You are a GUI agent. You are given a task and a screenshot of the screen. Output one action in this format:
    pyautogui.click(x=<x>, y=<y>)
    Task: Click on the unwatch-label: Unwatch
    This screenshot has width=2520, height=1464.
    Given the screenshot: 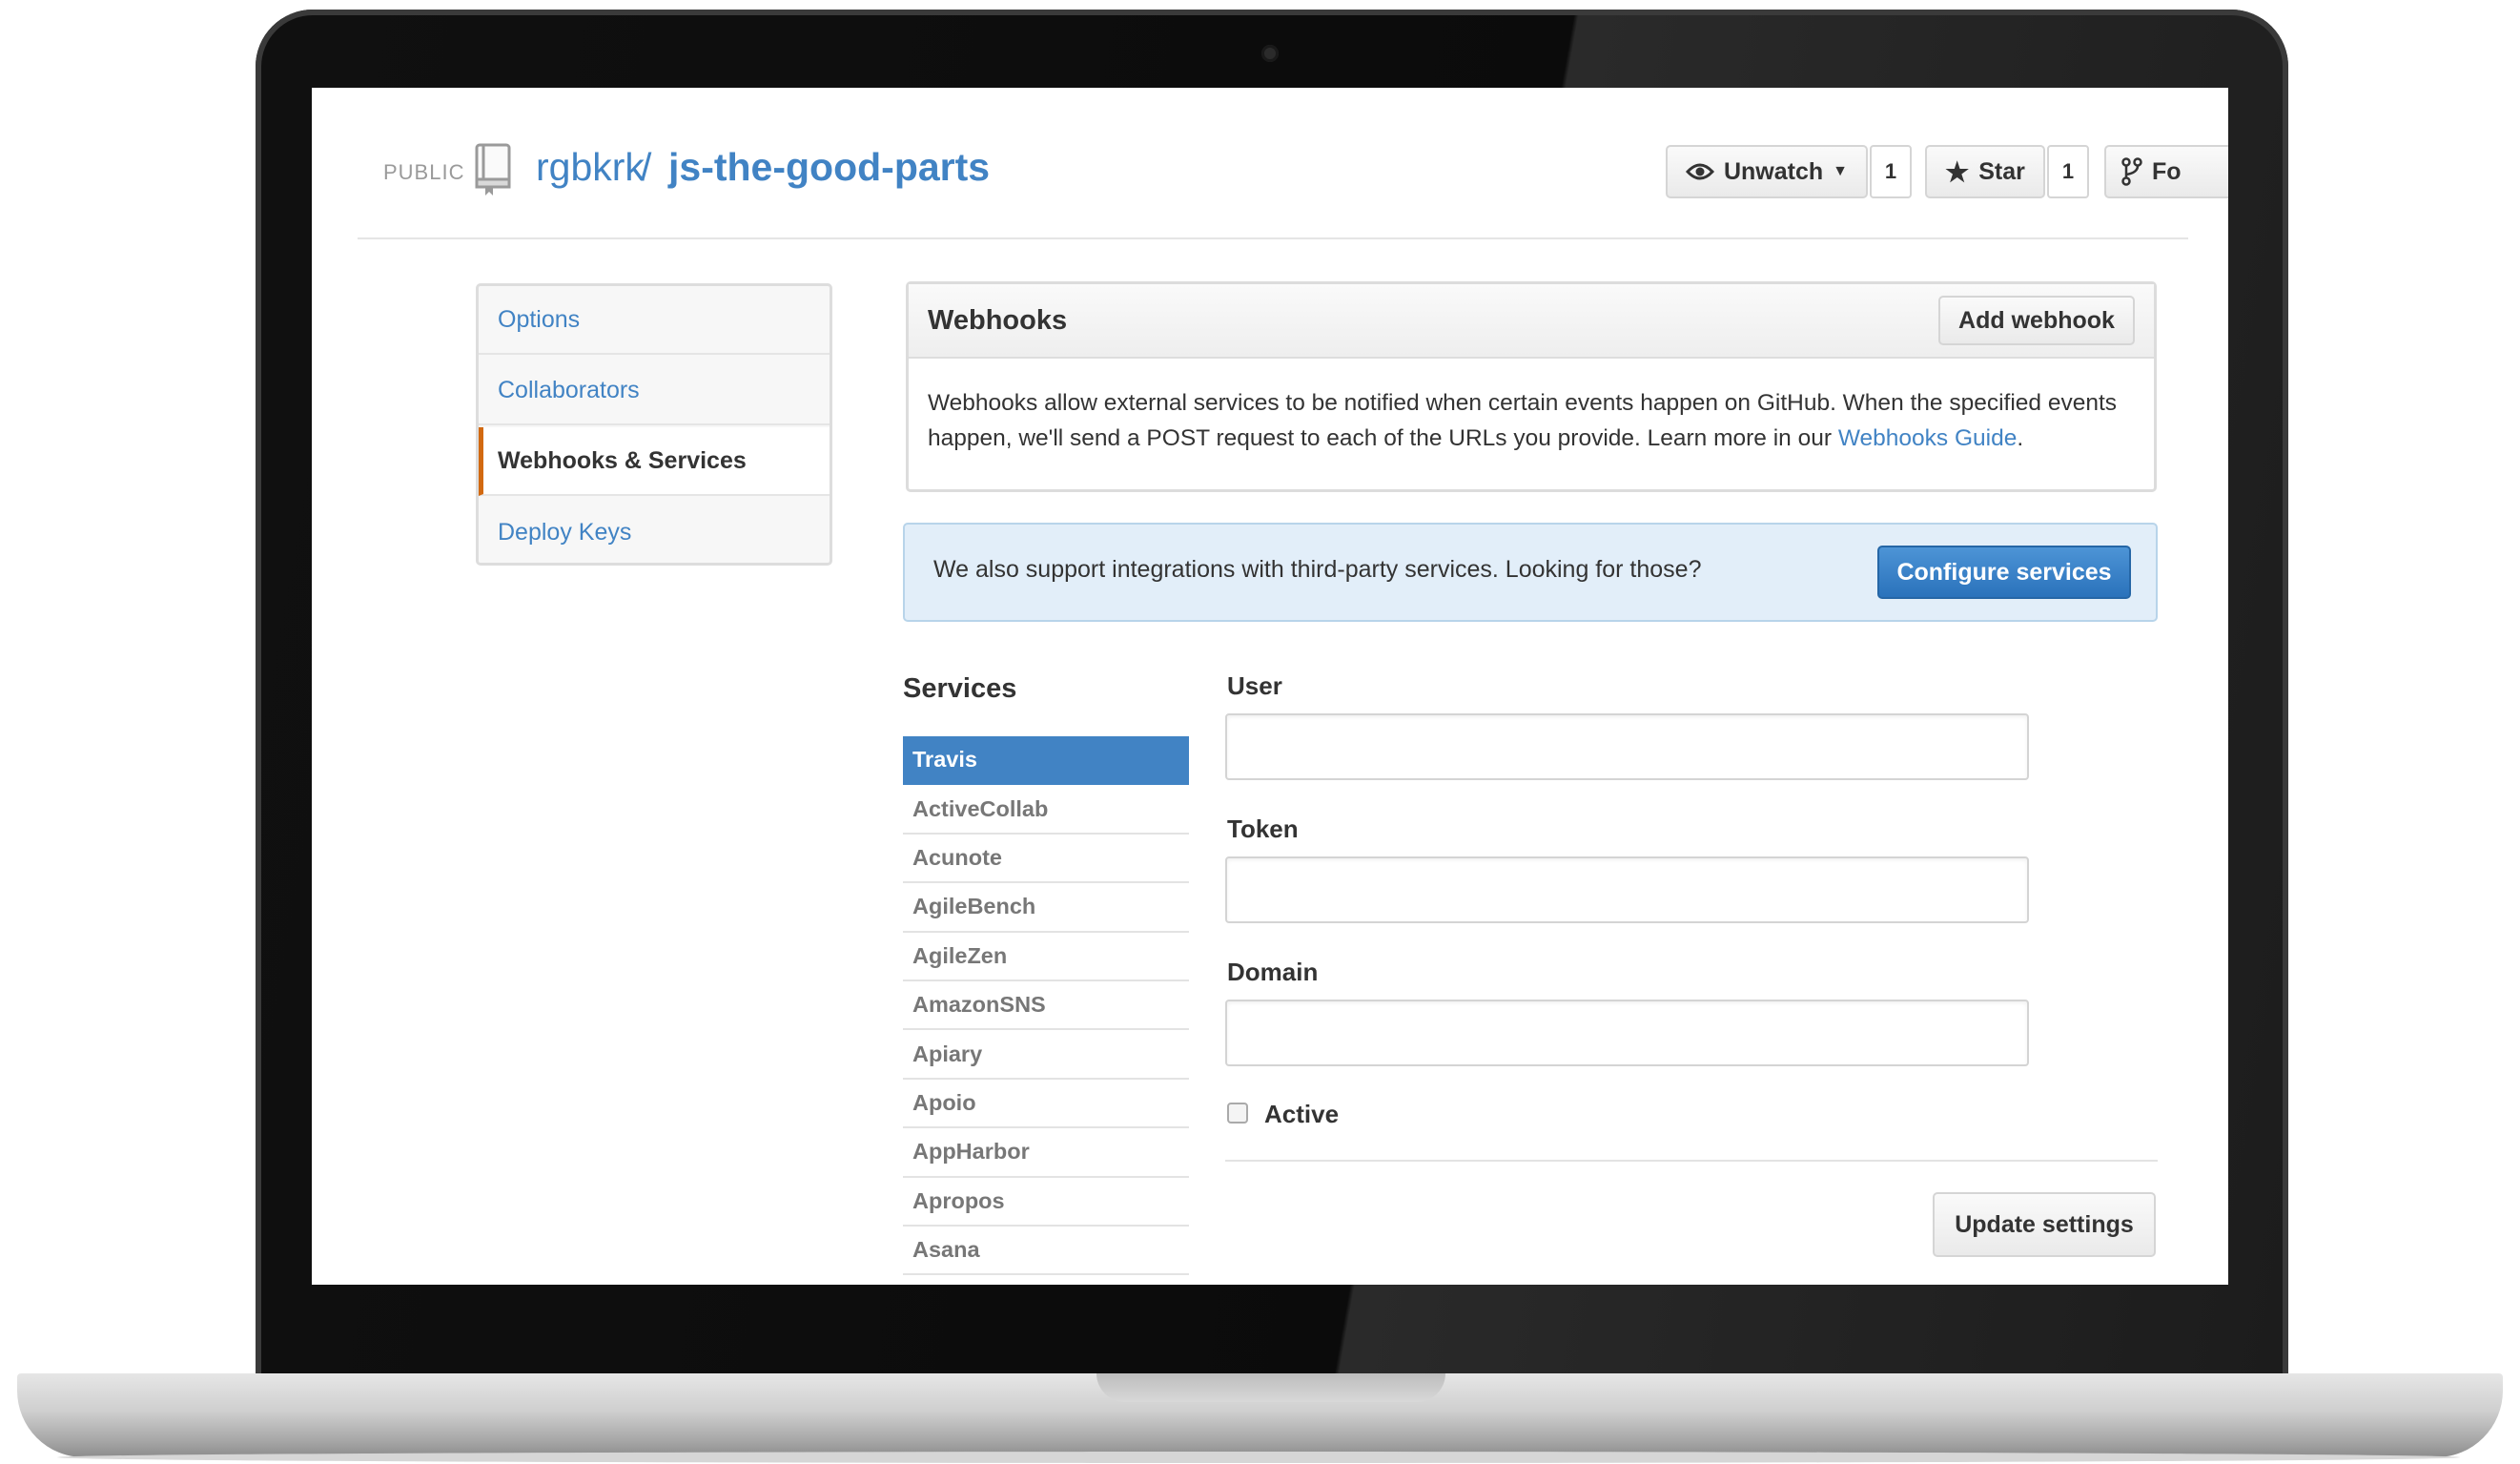 What is the action you would take?
    pyautogui.click(x=1773, y=171)
    